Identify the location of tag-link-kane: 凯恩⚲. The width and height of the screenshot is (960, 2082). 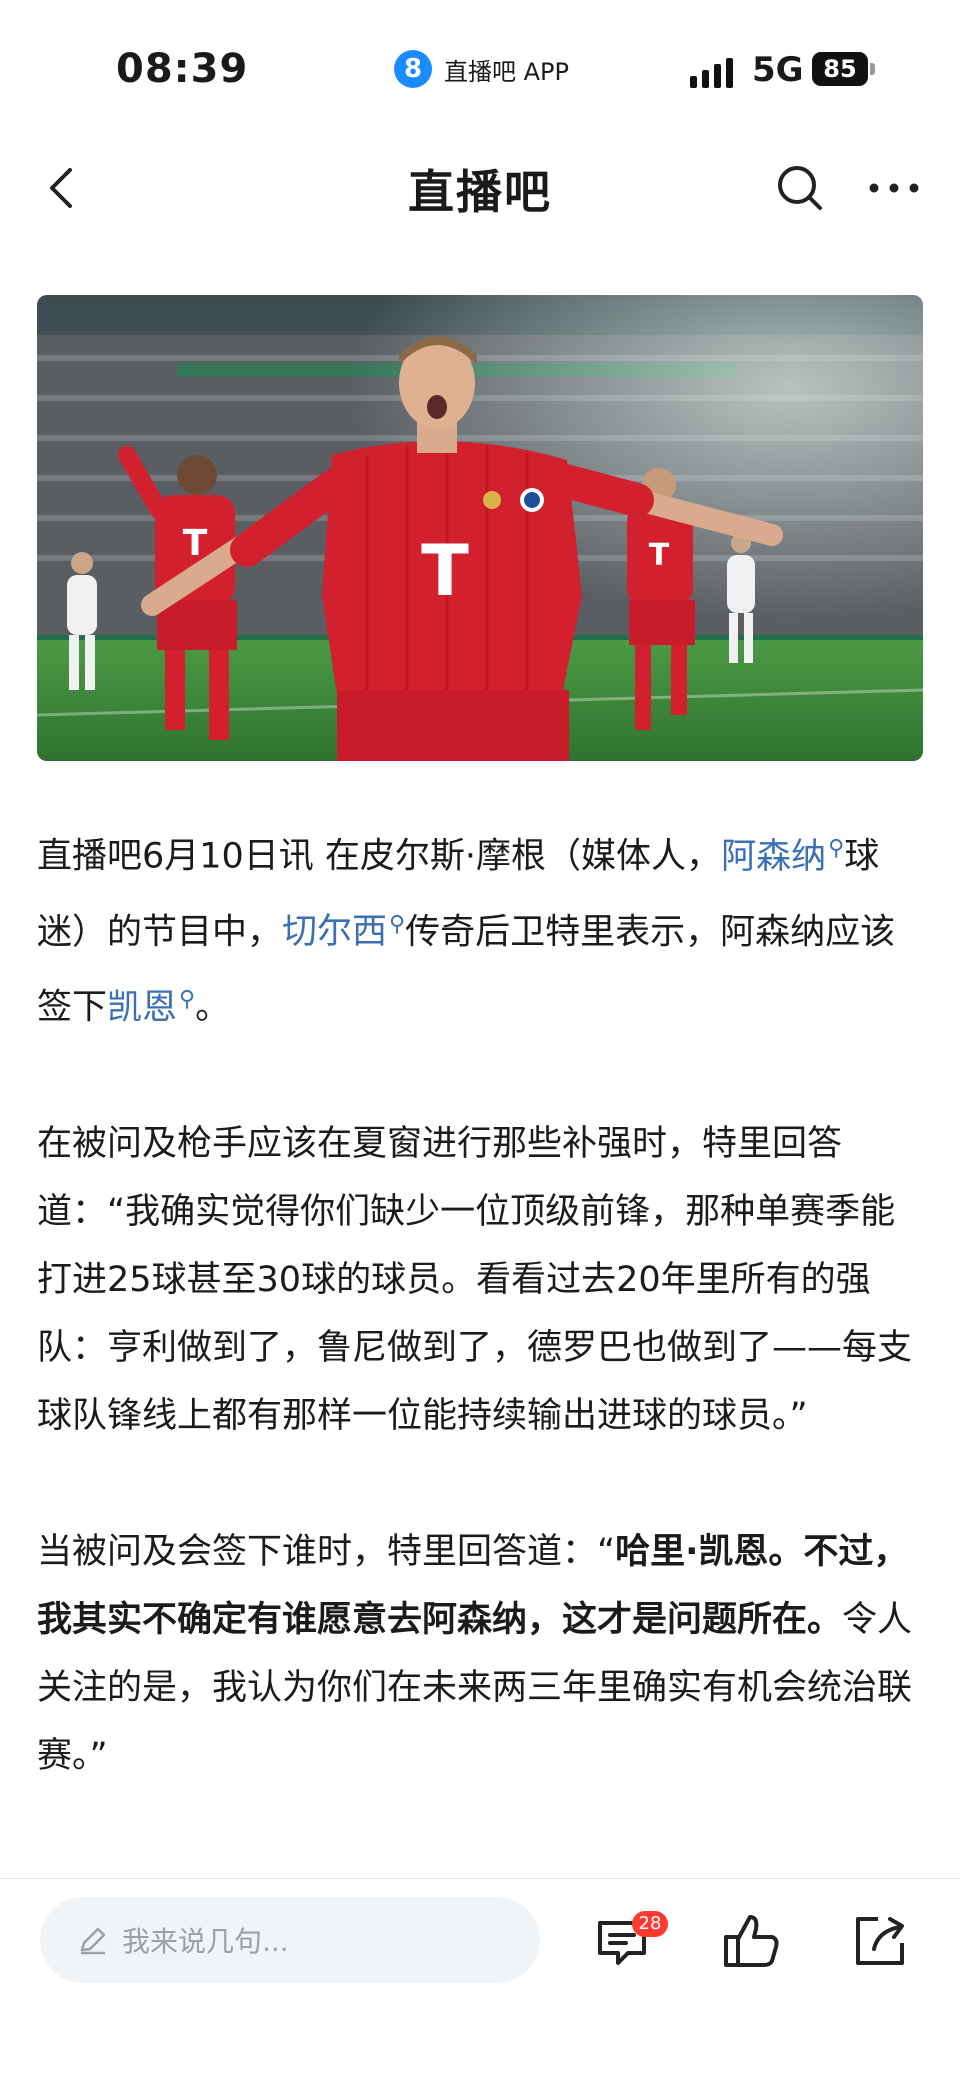
(151, 1007).